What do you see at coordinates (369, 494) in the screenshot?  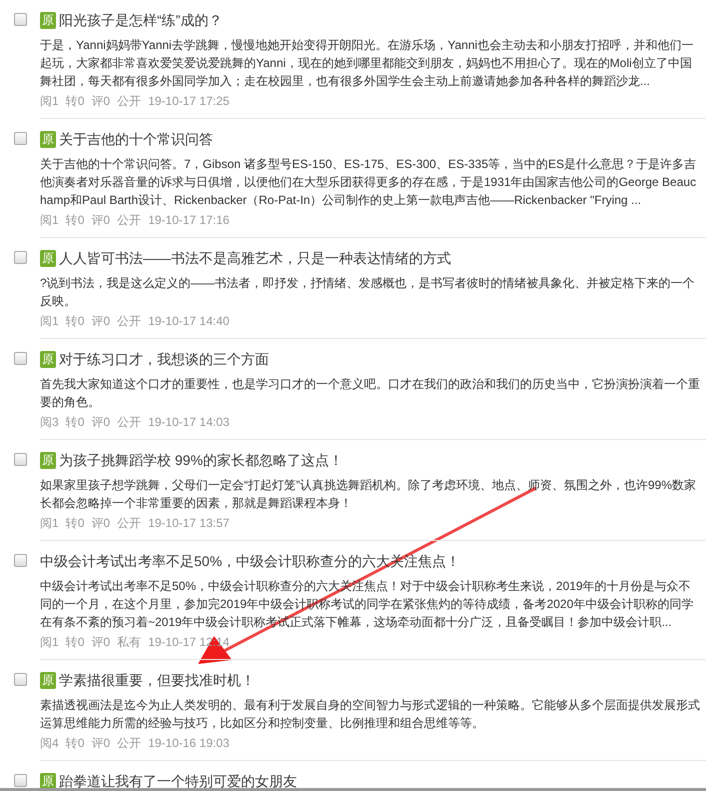 I see `post-summary: 如果家里孩子想学跳舞，父母们一定会“打起灯笼”认真挑选舞蹈机构。除了考虑环境、地点、师资、氛围之外，也许99%数家长都会忽略掉一个非常重要的因素，那就是舞蹈课程本身！` at bounding box center [369, 494].